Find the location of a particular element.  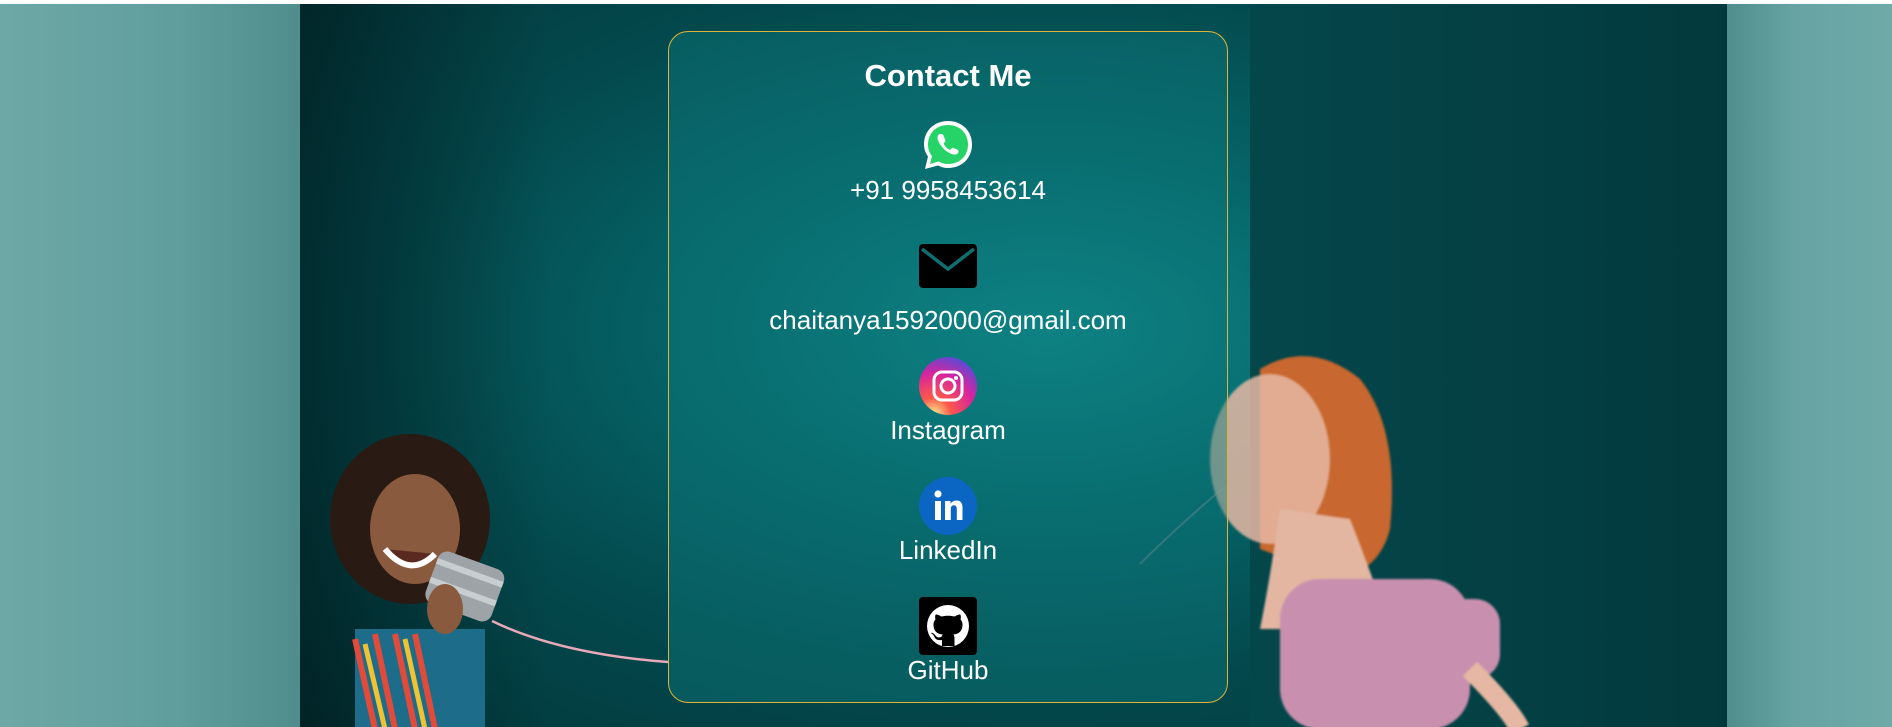

contact-item-github: GitHub is located at coordinates (948, 641).